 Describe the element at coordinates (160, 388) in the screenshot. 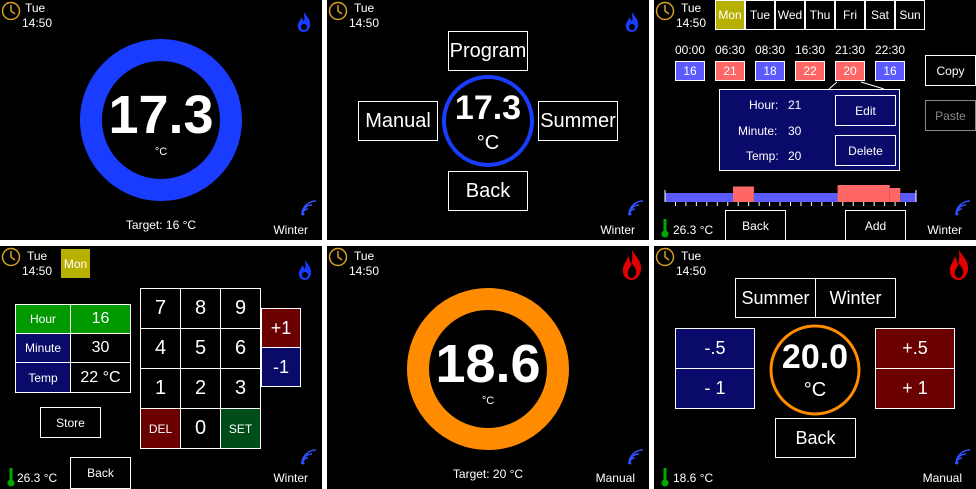

I see `keypad-1: 1` at that location.